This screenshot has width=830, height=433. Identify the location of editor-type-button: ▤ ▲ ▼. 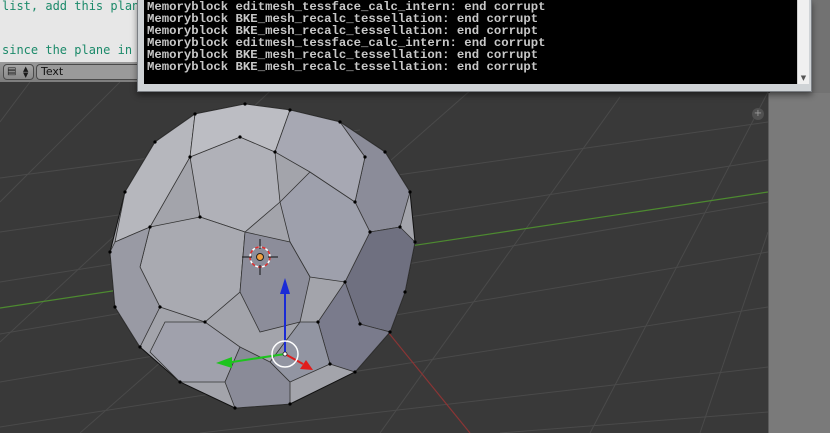
(18, 72).